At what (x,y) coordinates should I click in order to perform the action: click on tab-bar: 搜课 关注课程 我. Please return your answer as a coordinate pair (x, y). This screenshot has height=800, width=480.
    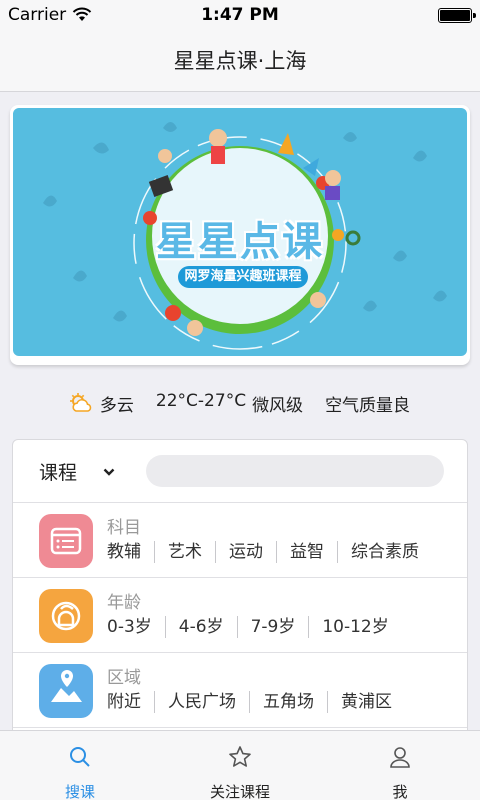
    Looking at the image, I should click on (240, 765).